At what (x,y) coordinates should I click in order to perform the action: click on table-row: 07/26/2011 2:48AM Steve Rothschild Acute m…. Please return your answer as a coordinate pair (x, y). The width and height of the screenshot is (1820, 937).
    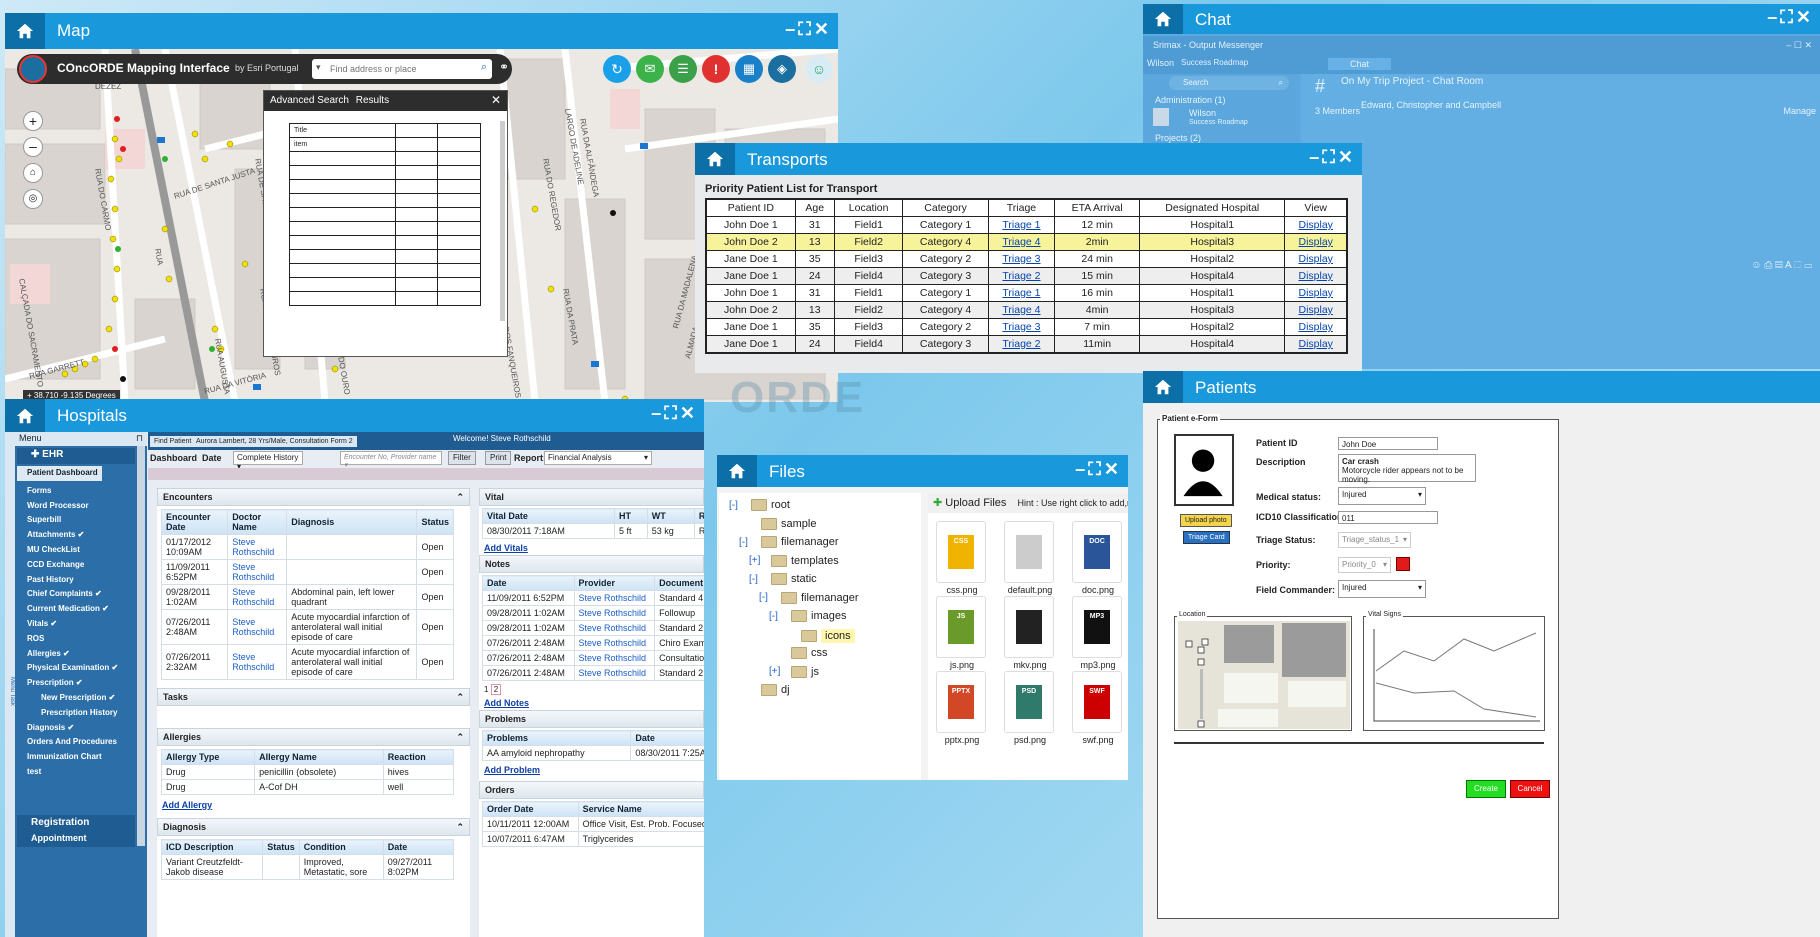
    Looking at the image, I should click on (307, 627).